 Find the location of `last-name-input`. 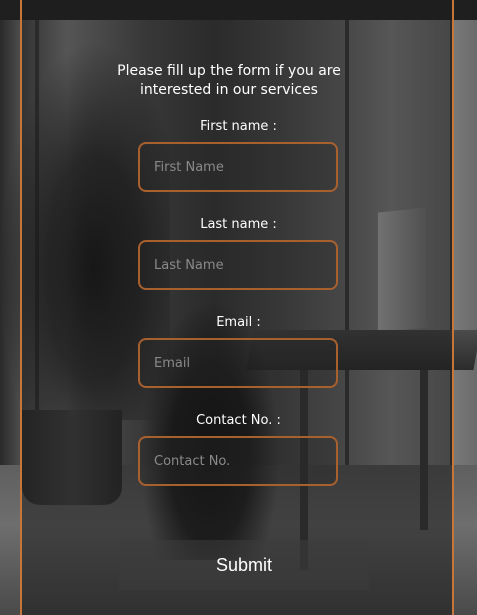

last-name-input is located at coordinates (238, 265).